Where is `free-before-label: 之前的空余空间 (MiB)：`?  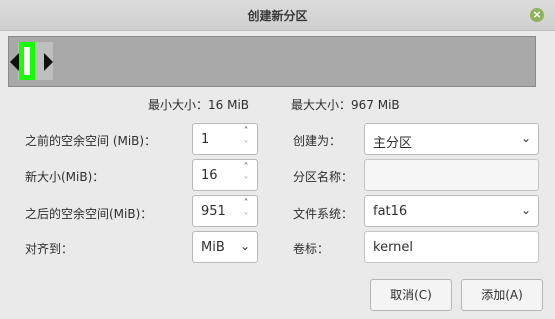 free-before-label: 之前的空余空间 (MiB)： is located at coordinates (91, 141).